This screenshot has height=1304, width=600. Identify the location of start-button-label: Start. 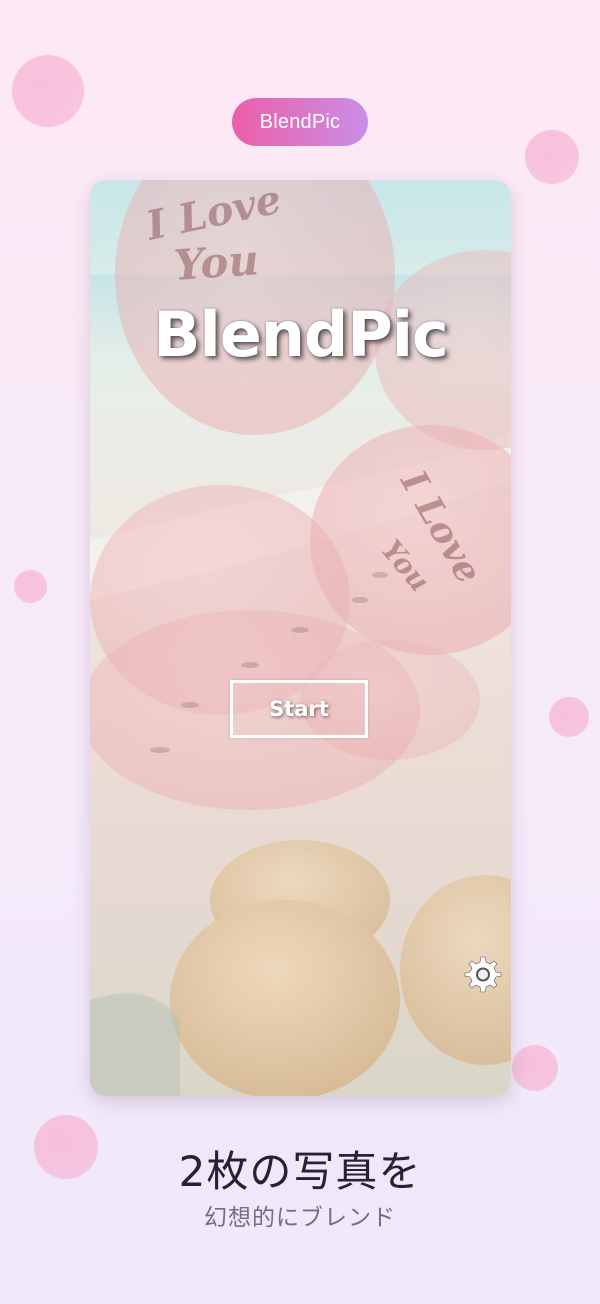
(299, 709).